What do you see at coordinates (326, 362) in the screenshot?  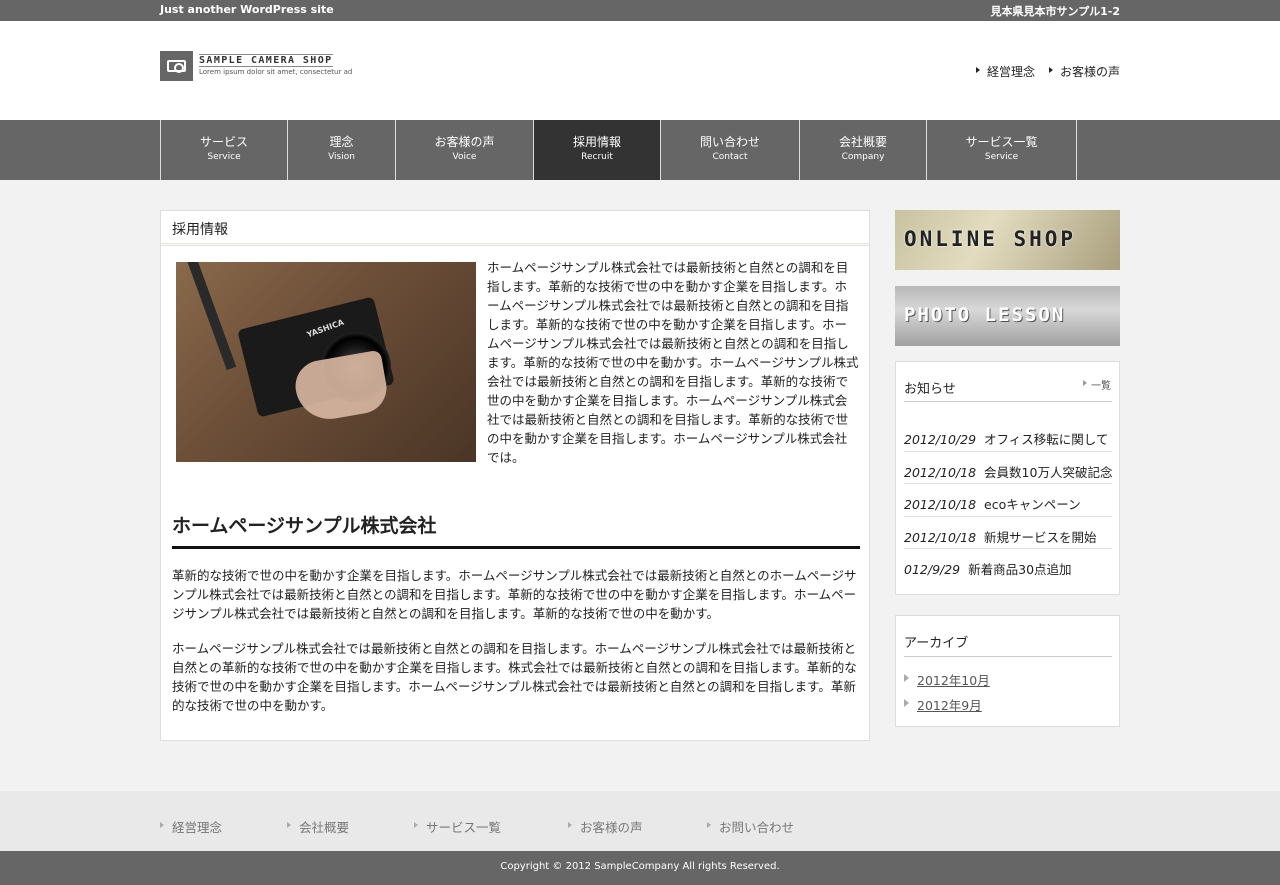 I see `camera-photo: YASHICA` at bounding box center [326, 362].